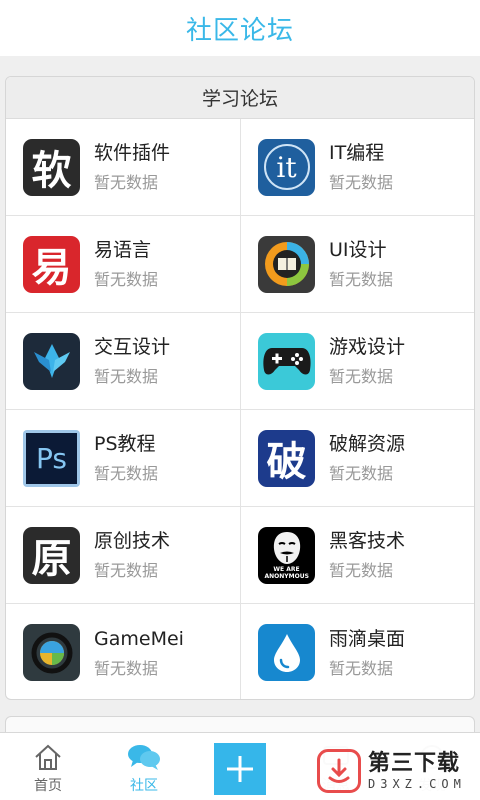 Image resolution: width=480 pixels, height=800 pixels. I want to click on ui-design-logo-icon, so click(286, 264).